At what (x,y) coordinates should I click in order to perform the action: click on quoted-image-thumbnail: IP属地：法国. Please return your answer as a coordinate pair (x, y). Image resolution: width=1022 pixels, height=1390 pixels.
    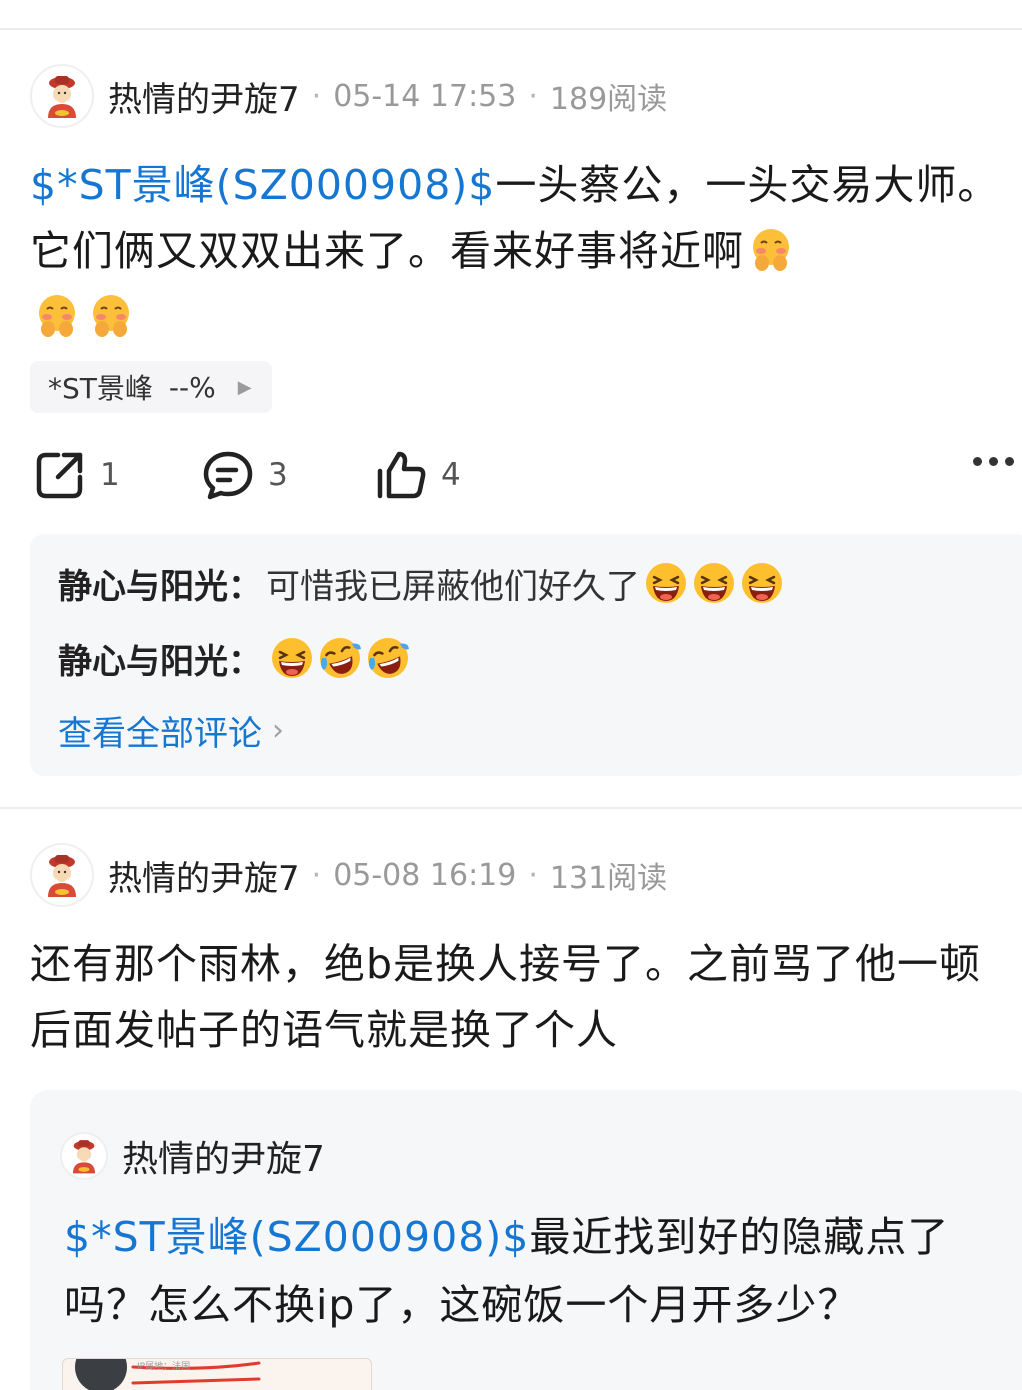
    Looking at the image, I should click on (217, 1374).